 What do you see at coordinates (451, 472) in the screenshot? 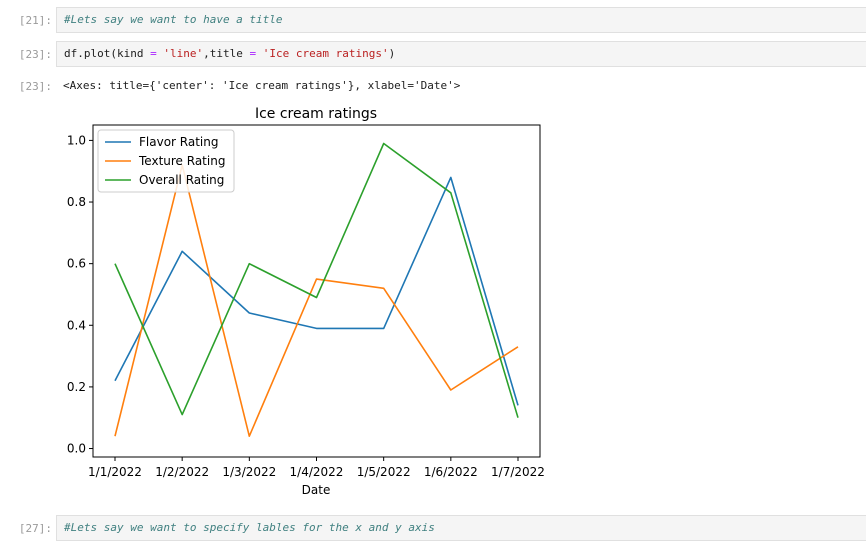
I see `x-tick-label: 1/6/2022` at bounding box center [451, 472].